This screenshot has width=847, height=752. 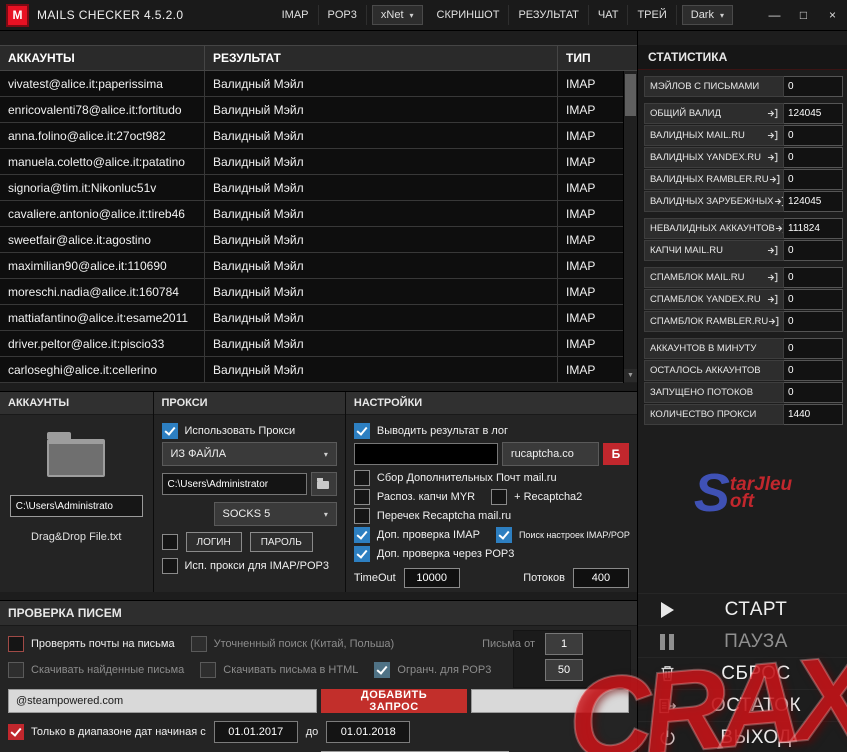 I want to click on login-button: ЛОГИН, so click(x=213, y=542).